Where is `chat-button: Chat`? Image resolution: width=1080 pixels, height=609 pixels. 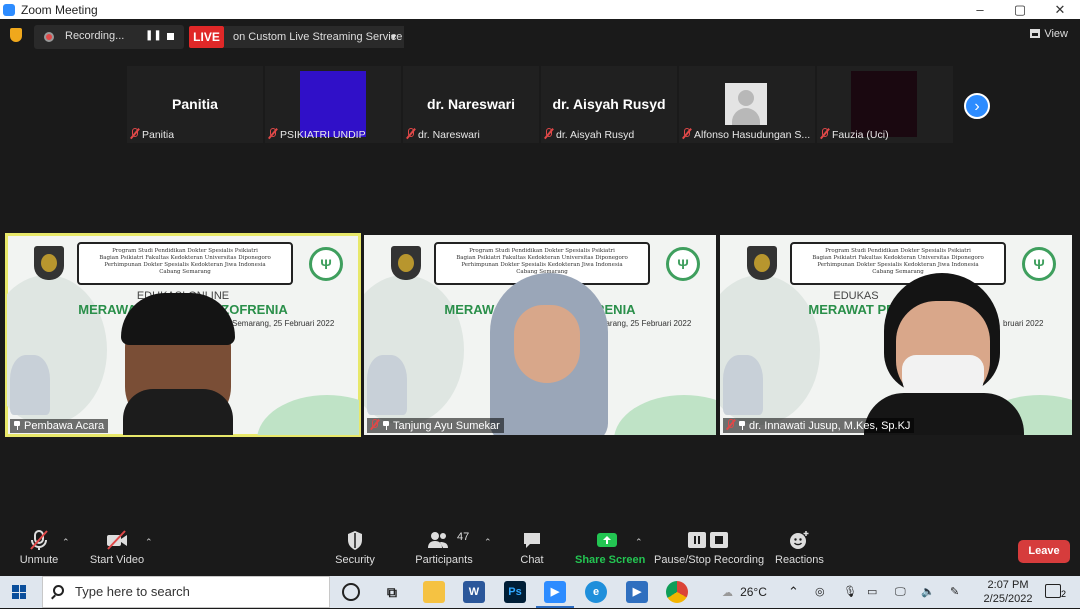 chat-button: Chat is located at coordinates (532, 547).